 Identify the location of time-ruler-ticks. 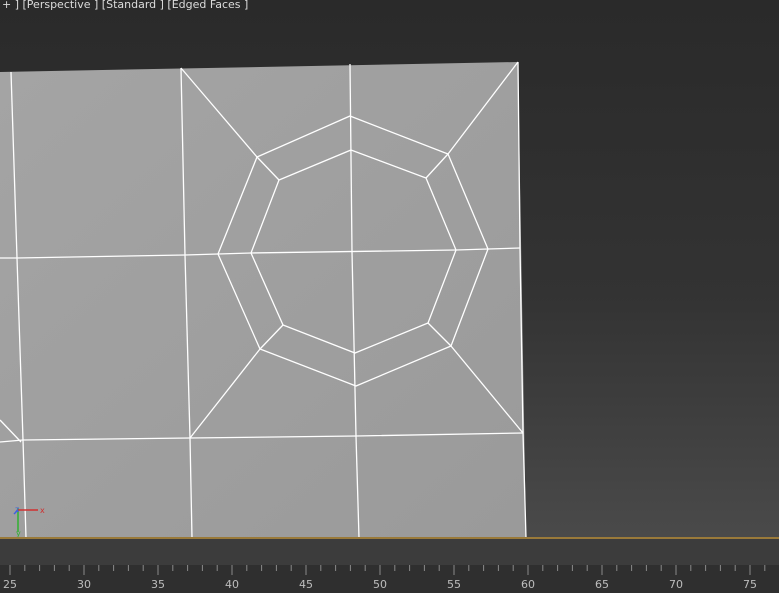
(387, 570).